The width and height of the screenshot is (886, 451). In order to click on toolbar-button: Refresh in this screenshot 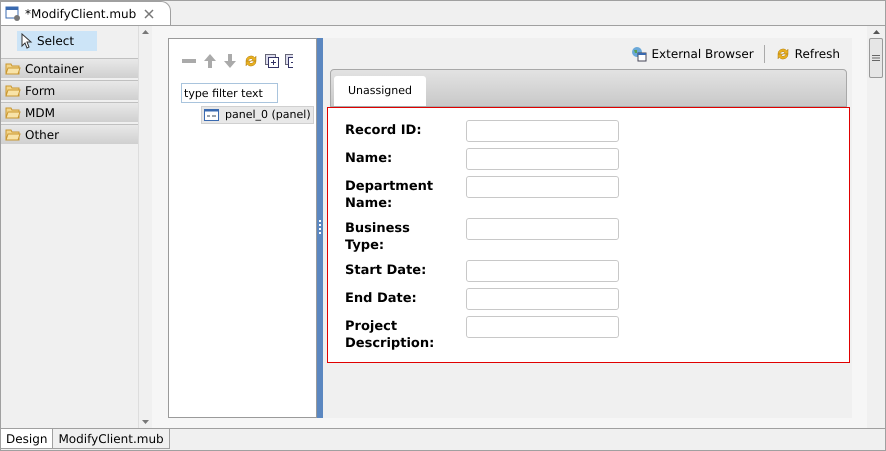, I will do `click(807, 54)`.